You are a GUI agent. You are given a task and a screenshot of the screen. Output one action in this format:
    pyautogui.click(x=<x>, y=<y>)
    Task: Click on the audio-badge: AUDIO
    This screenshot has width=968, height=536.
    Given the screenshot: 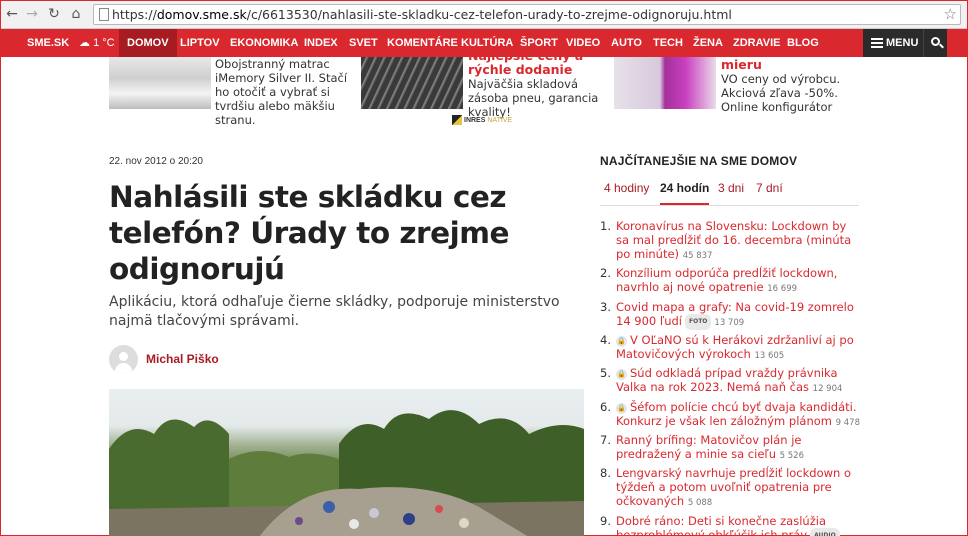 What is the action you would take?
    pyautogui.click(x=825, y=532)
    